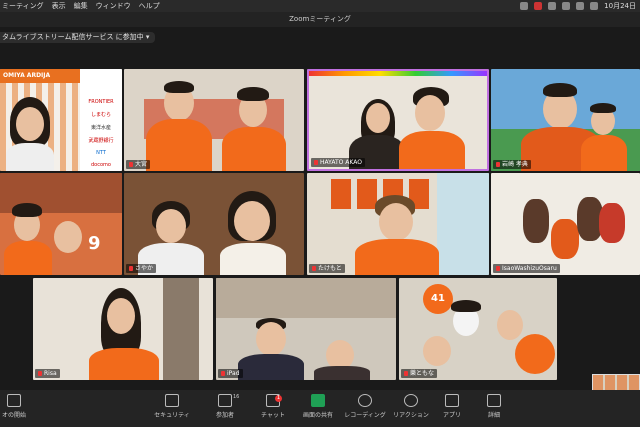 The width and height of the screenshot is (640, 427). What do you see at coordinates (100, 128) in the screenshot?
I see `sponsor-logo: 東洋水産` at bounding box center [100, 128].